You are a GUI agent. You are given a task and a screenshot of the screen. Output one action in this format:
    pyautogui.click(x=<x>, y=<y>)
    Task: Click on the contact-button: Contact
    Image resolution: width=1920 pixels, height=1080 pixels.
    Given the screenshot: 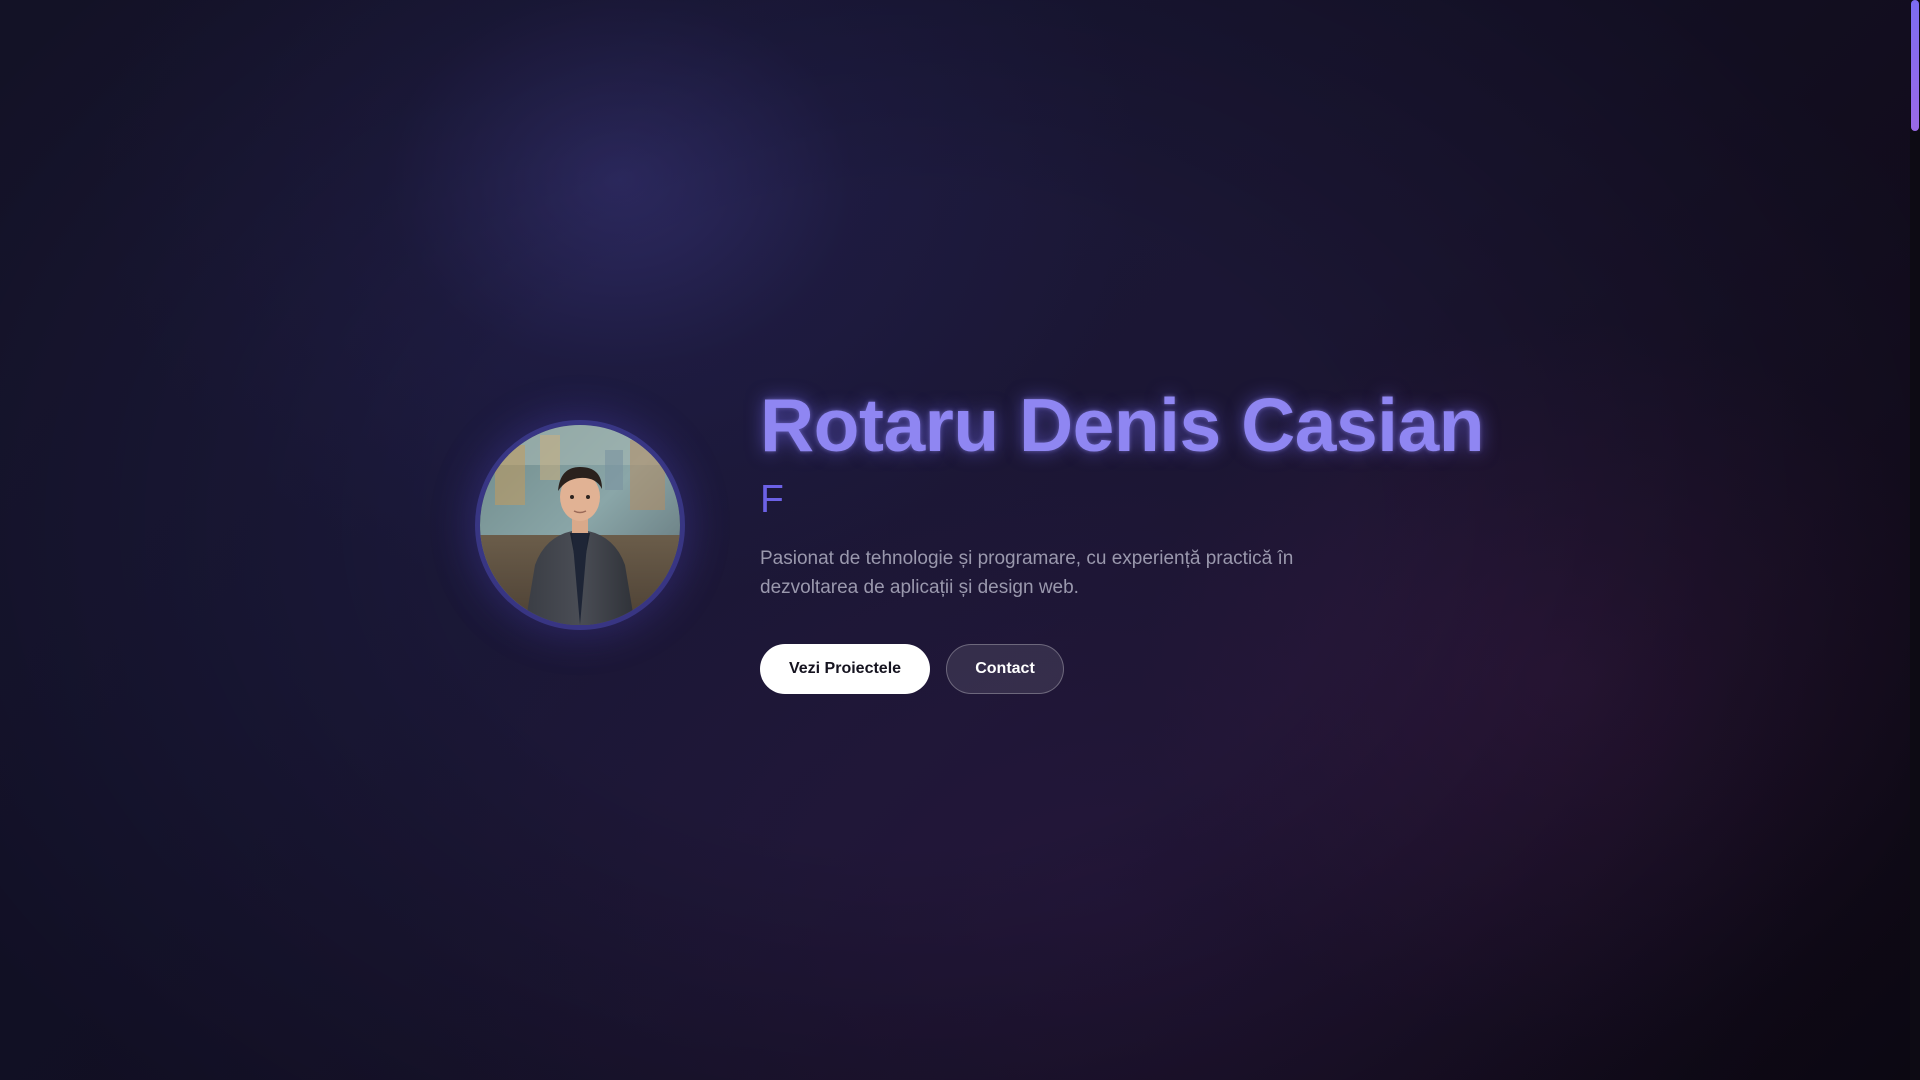 What is the action you would take?
    pyautogui.click(x=1005, y=669)
    